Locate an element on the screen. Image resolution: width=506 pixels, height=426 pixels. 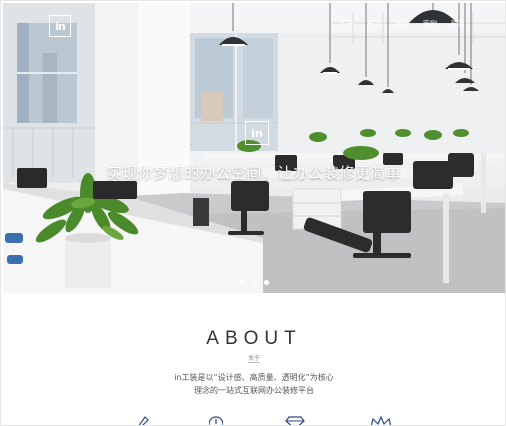
about-description-line-2: 理念的一站式互联网办公装修平台 is located at coordinates (254, 390).